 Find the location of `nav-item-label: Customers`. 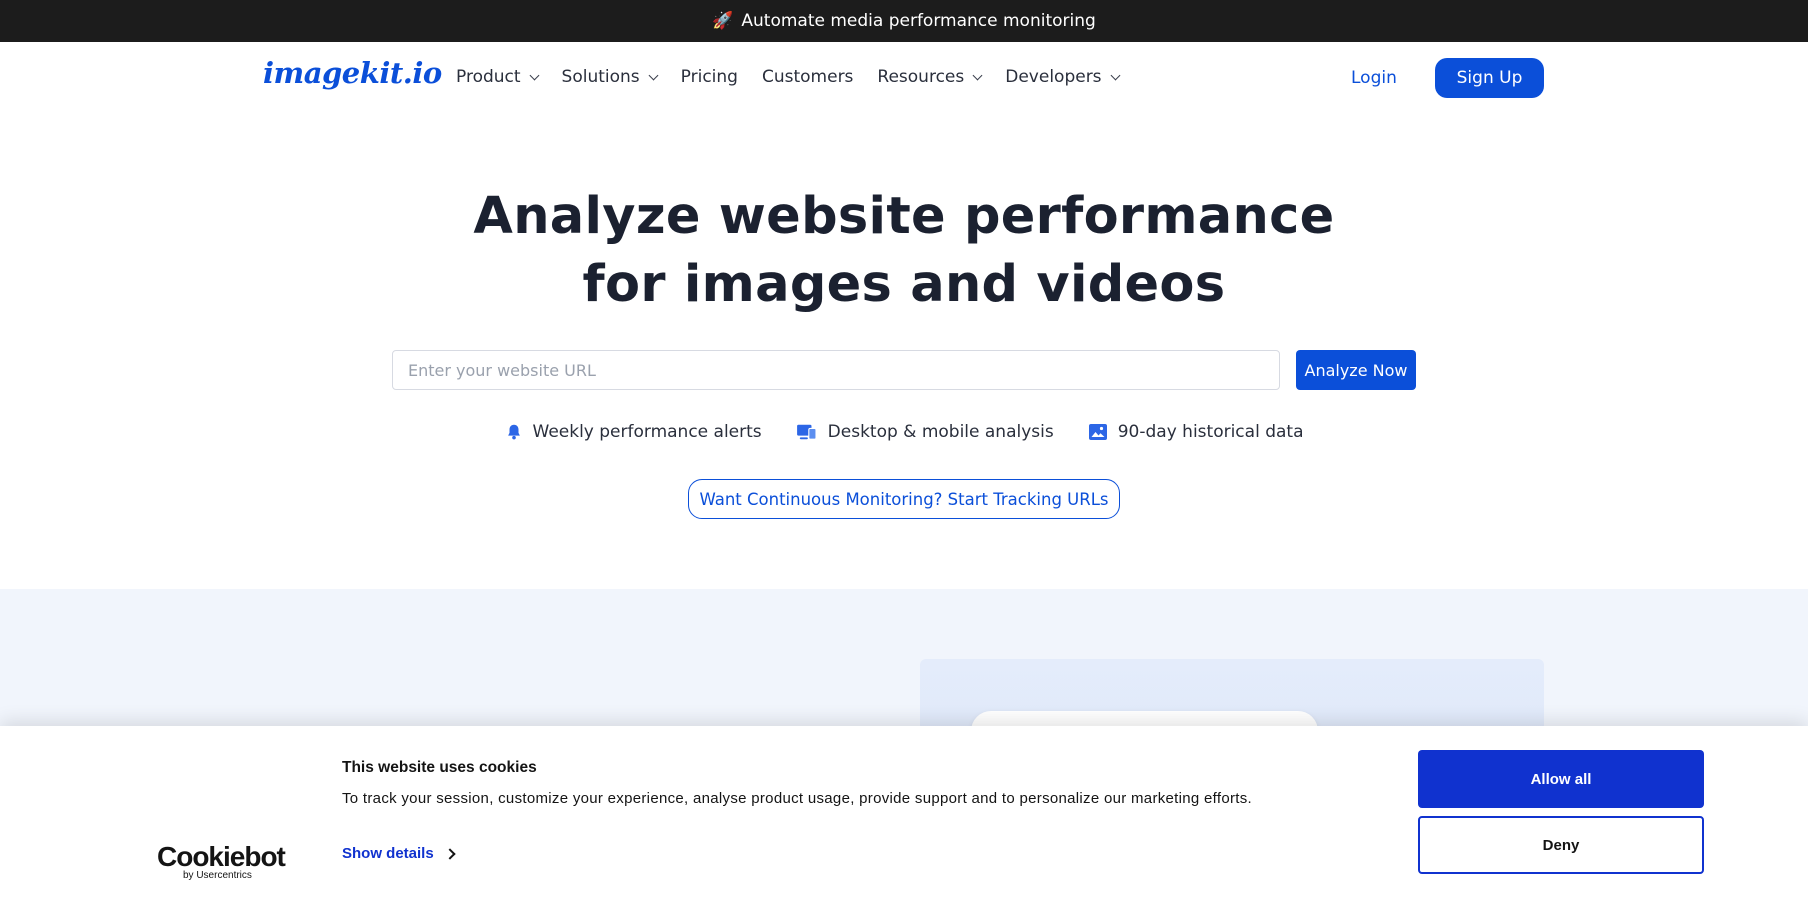

nav-item-label: Customers is located at coordinates (807, 77).